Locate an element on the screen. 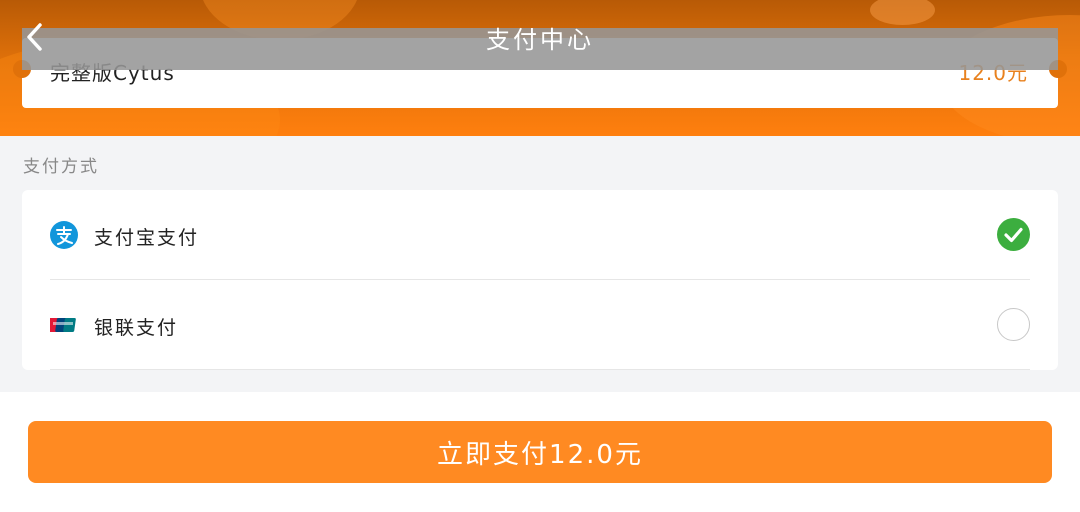 Image resolution: width=1080 pixels, height=512 pixels. payment-method-label: 支付宝支付 is located at coordinates (147, 238).